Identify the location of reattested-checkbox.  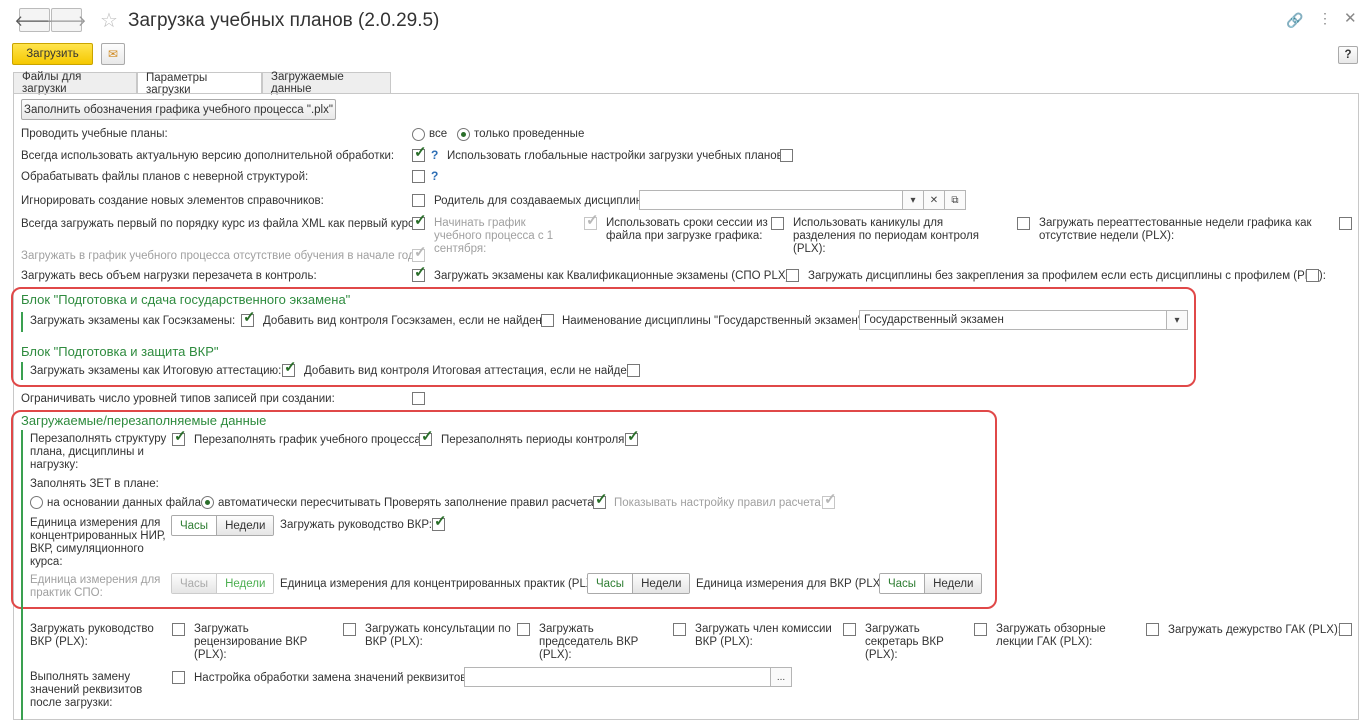
(1345, 223).